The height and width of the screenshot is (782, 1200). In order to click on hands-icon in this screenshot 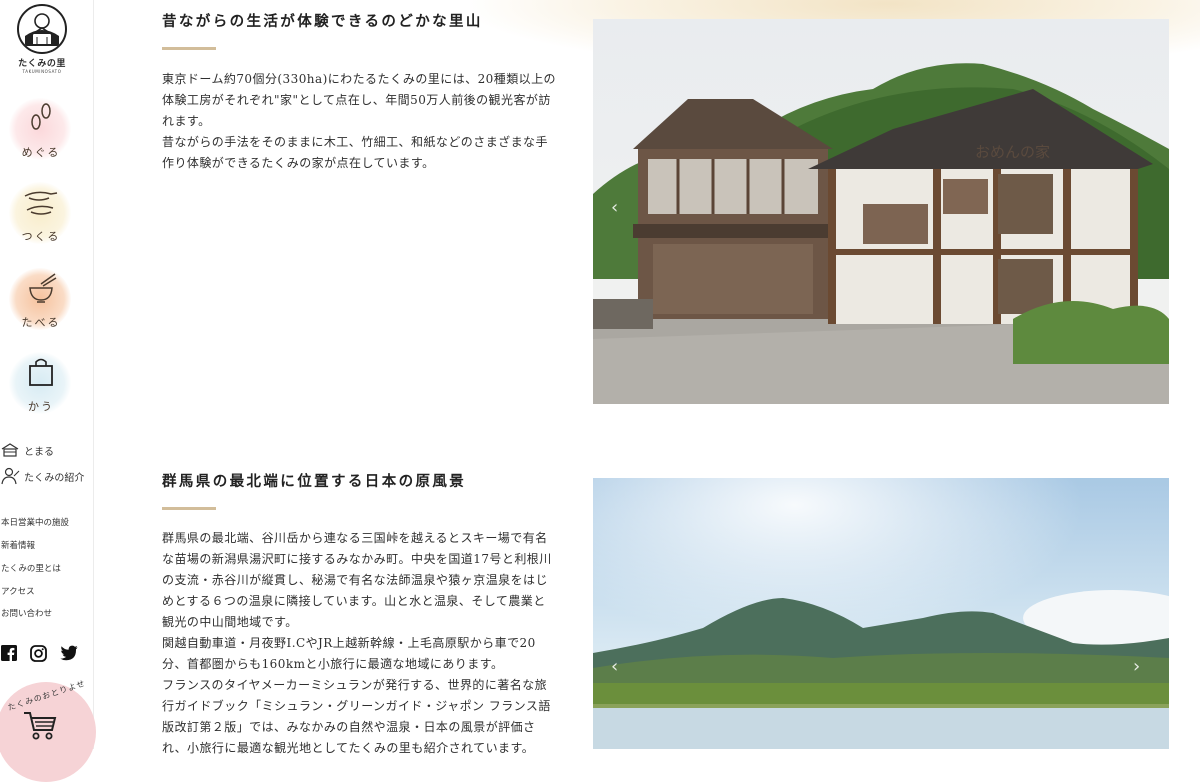, I will do `click(41, 203)`.